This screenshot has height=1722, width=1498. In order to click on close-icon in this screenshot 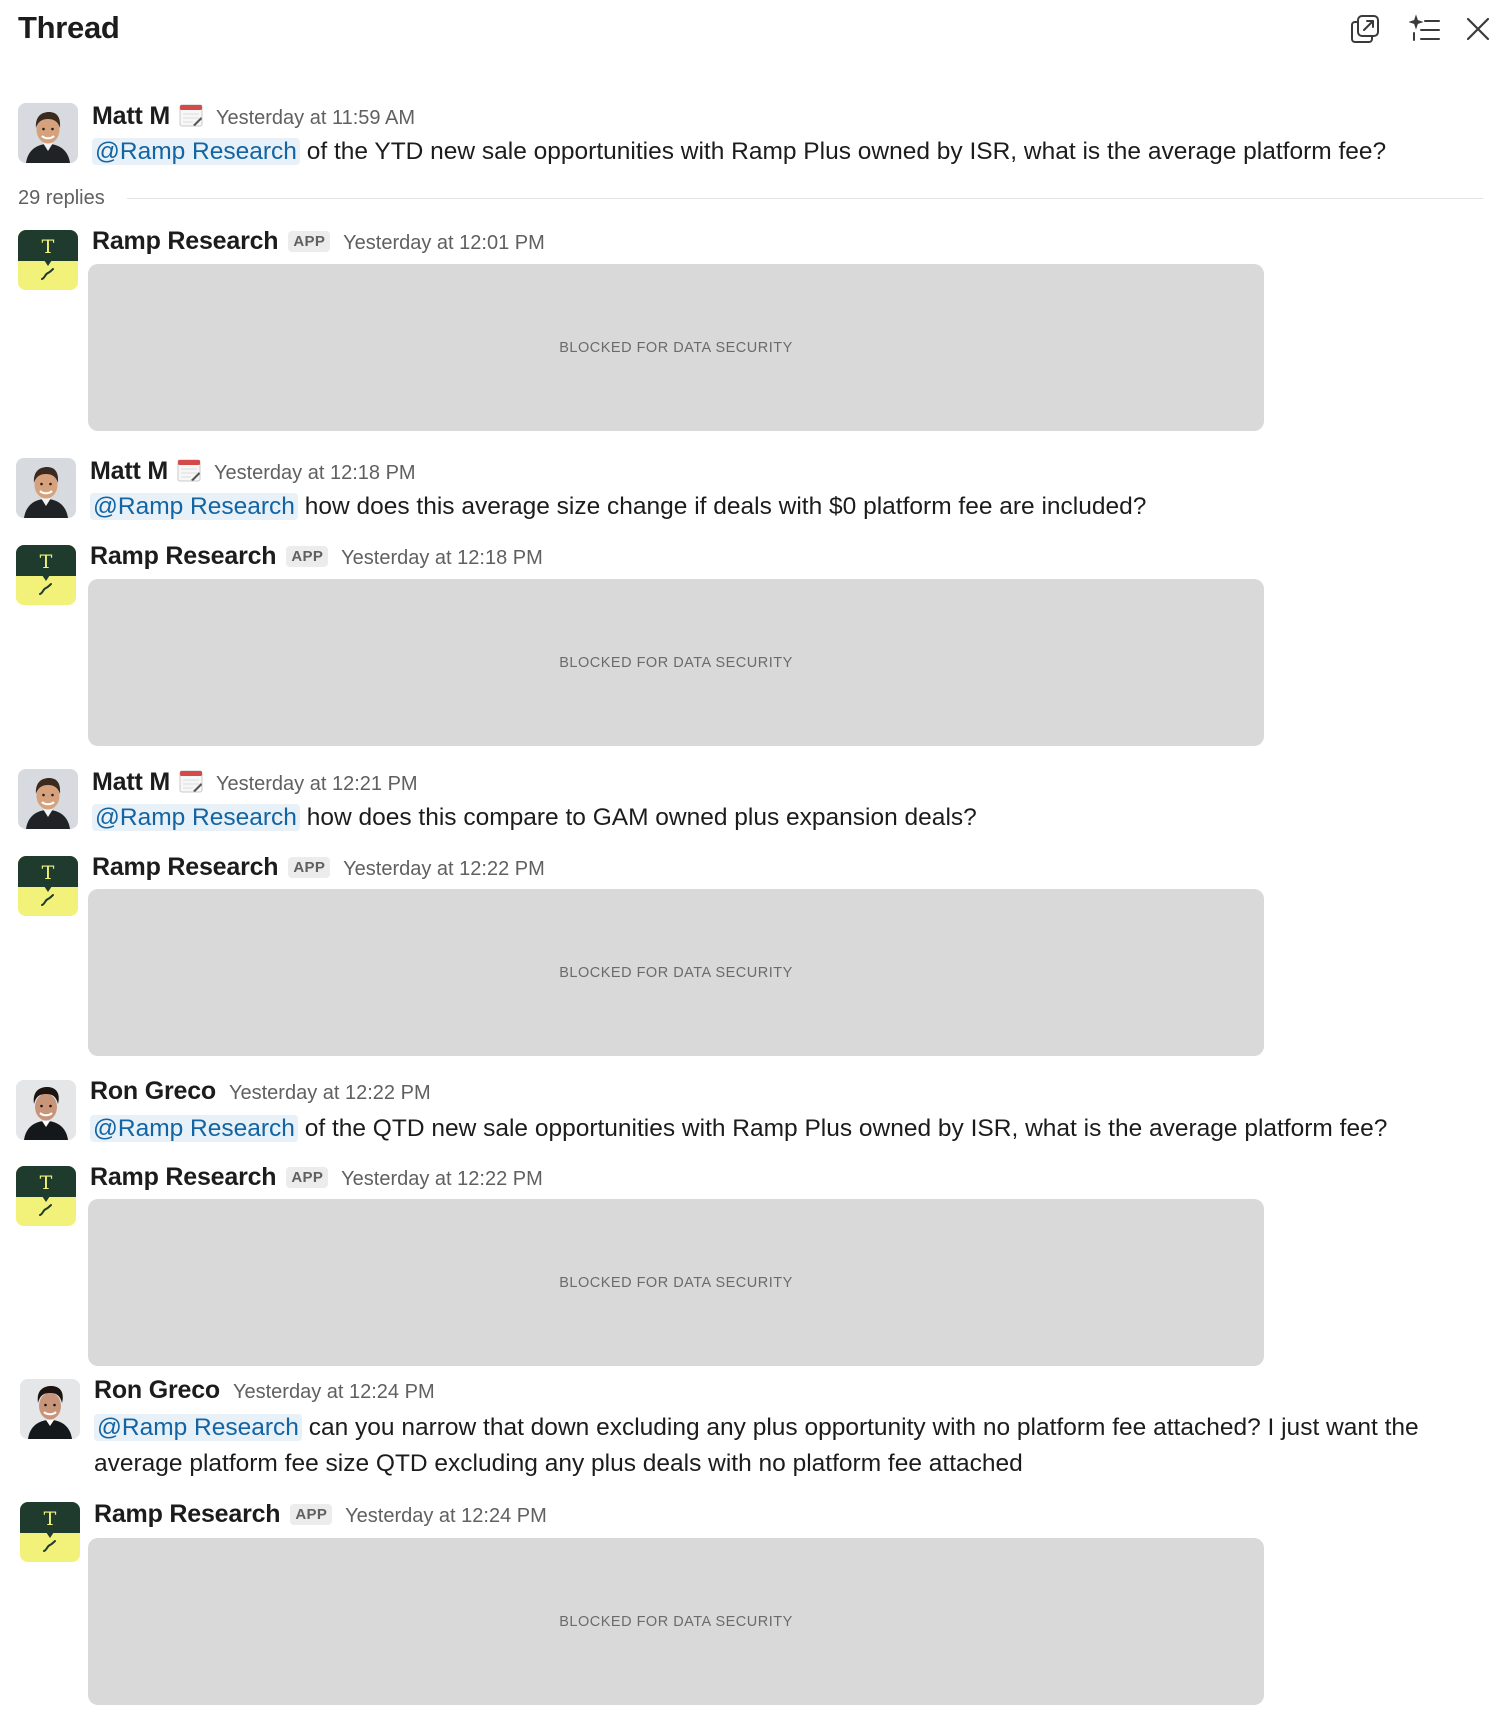, I will do `click(1478, 29)`.